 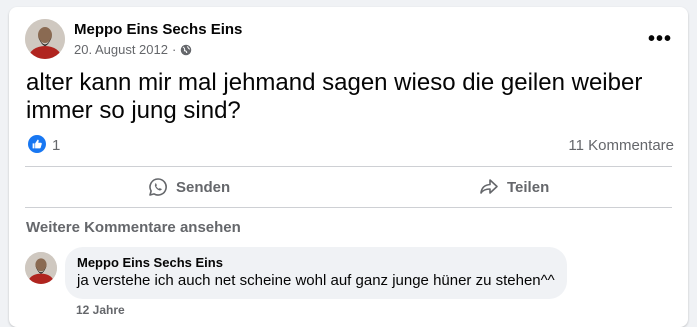 I want to click on share-button: Teilen, so click(x=514, y=187).